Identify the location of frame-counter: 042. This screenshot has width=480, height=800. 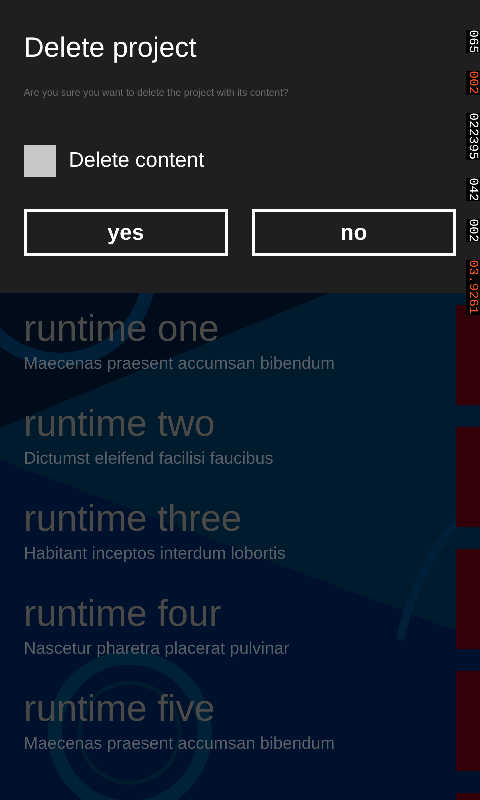
(473, 190).